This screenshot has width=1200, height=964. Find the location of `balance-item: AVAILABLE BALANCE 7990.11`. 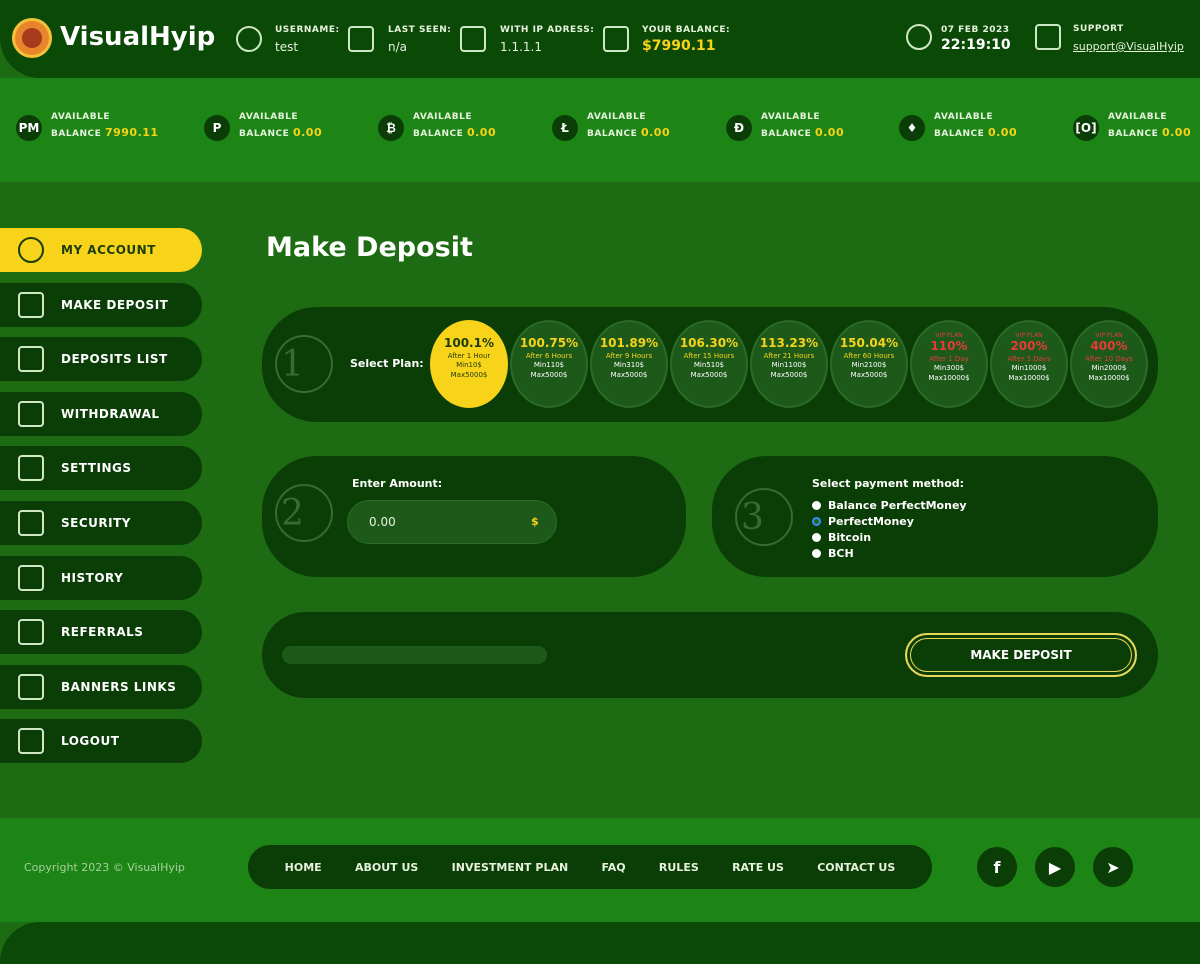

balance-item: AVAILABLE BALANCE 7990.11 is located at coordinates (105, 126).